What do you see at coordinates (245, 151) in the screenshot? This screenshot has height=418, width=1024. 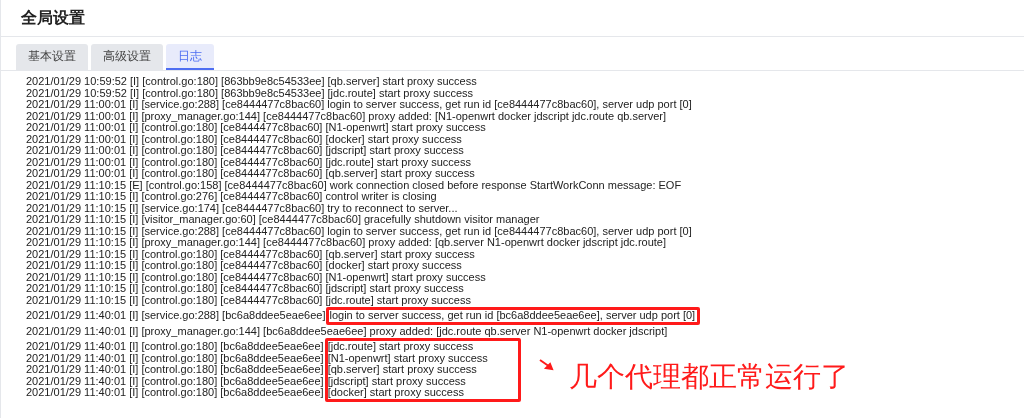 I see `log-line: 2021/01/29 11:00:01 [I] [control.go:180] [ce8444477c8bac60] [jdscript] start proxy success` at bounding box center [245, 151].